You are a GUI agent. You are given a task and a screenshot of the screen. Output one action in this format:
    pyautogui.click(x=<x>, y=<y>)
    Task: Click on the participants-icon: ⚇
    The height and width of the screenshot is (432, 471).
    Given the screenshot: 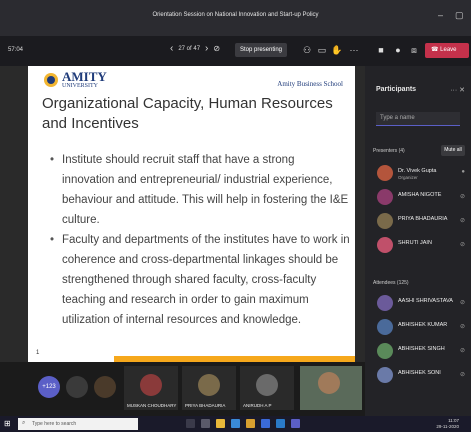 What is the action you would take?
    pyautogui.click(x=307, y=50)
    